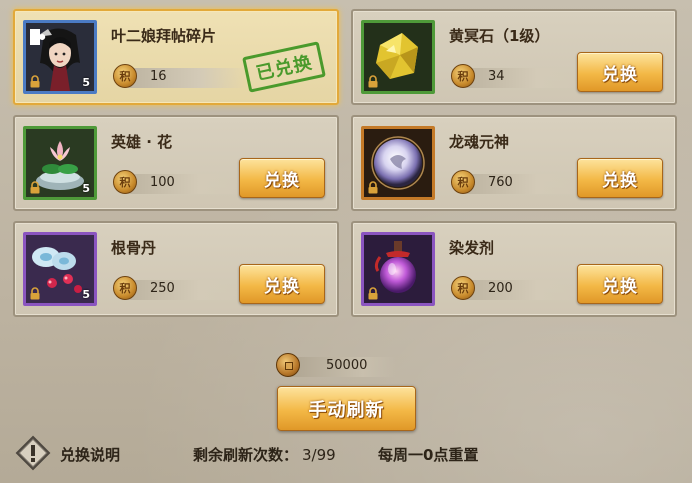 The height and width of the screenshot is (483, 692). Describe the element at coordinates (398, 163) in the screenshot. I see `dragon-soul-orb-icon` at that location.